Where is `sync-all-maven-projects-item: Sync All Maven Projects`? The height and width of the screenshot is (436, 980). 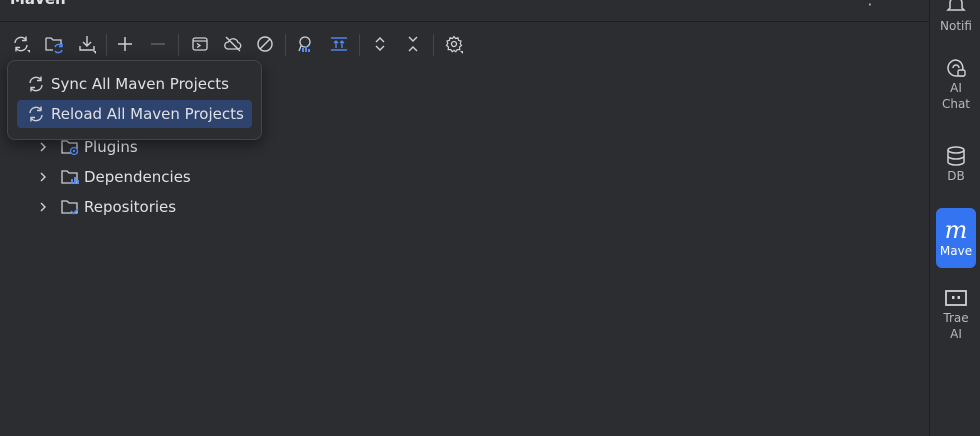 sync-all-maven-projects-item: Sync All Maven Projects is located at coordinates (134, 84).